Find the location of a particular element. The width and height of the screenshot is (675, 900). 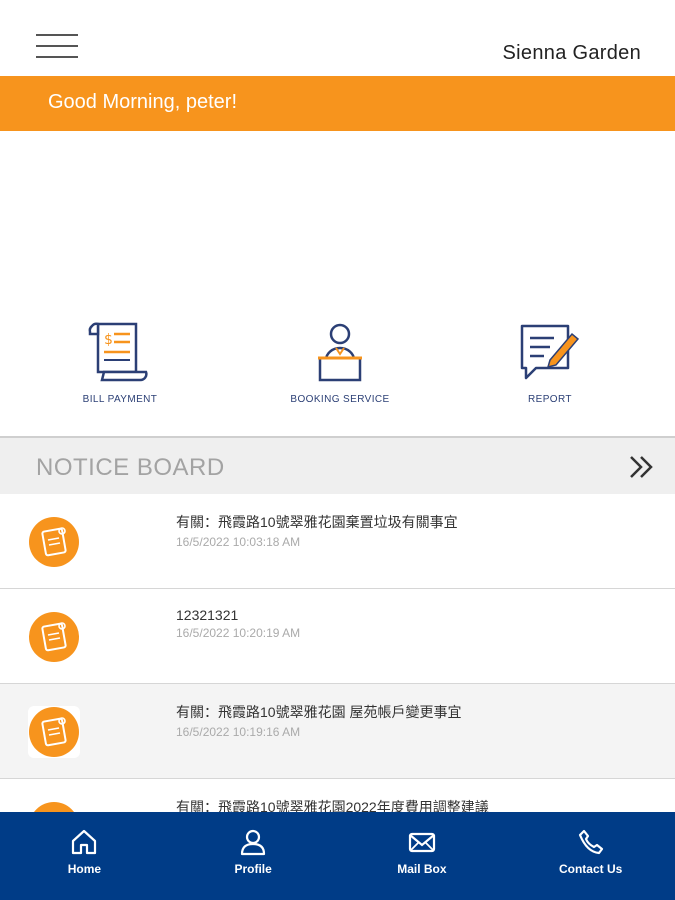

report-button: REPORT is located at coordinates (550, 361).